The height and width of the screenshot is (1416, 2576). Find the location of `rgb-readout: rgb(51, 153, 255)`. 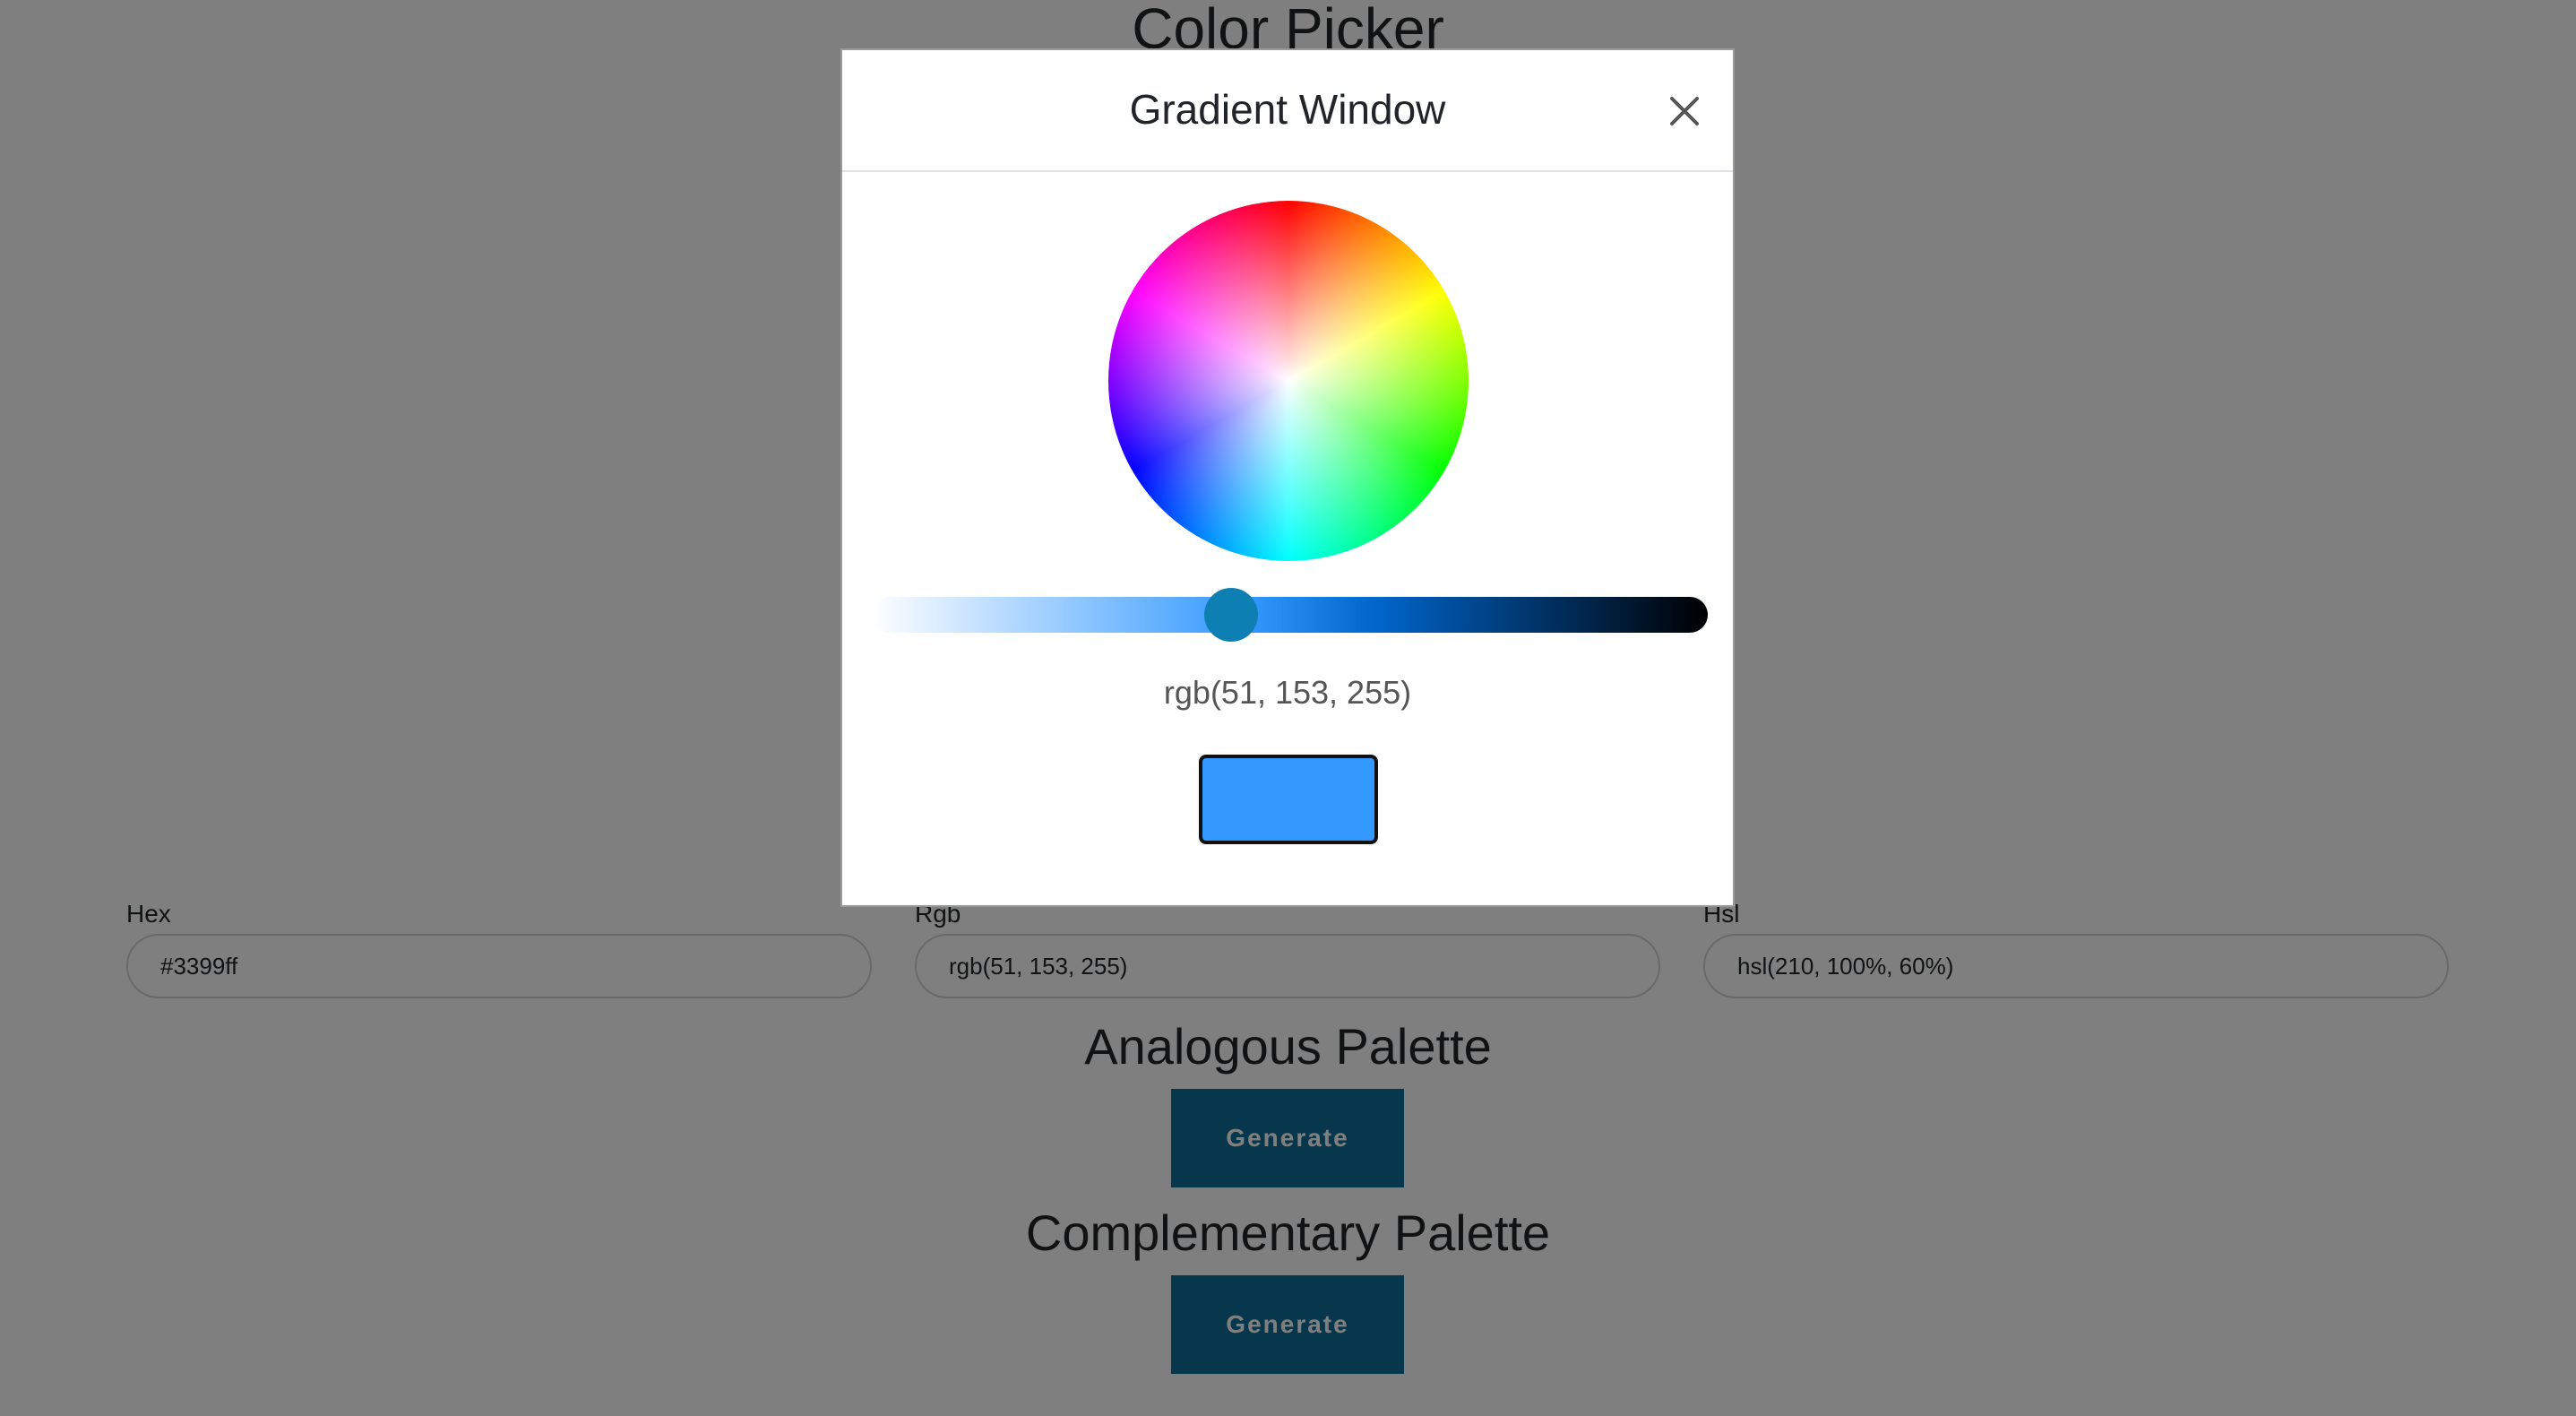

rgb-readout: rgb(51, 153, 255) is located at coordinates (1287, 692).